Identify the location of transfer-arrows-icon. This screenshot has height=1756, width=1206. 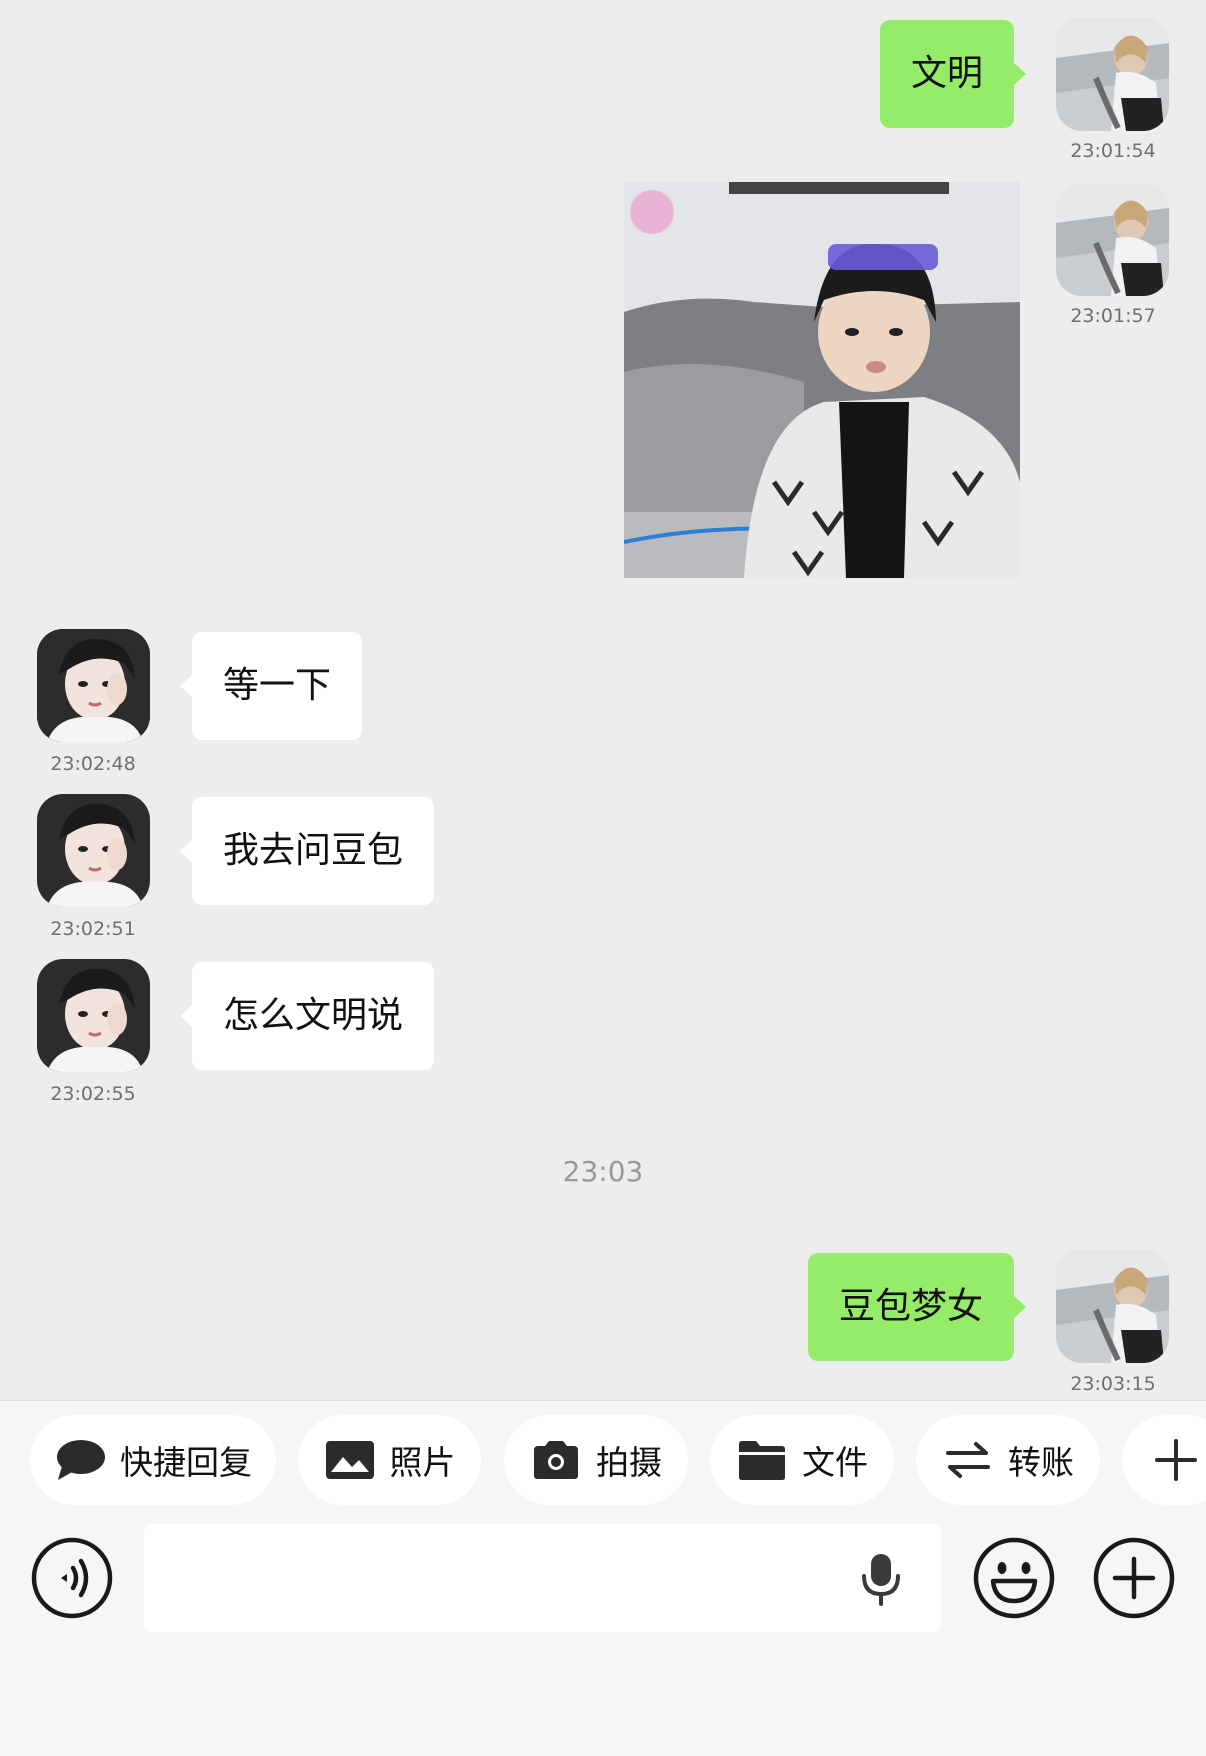
(968, 1460).